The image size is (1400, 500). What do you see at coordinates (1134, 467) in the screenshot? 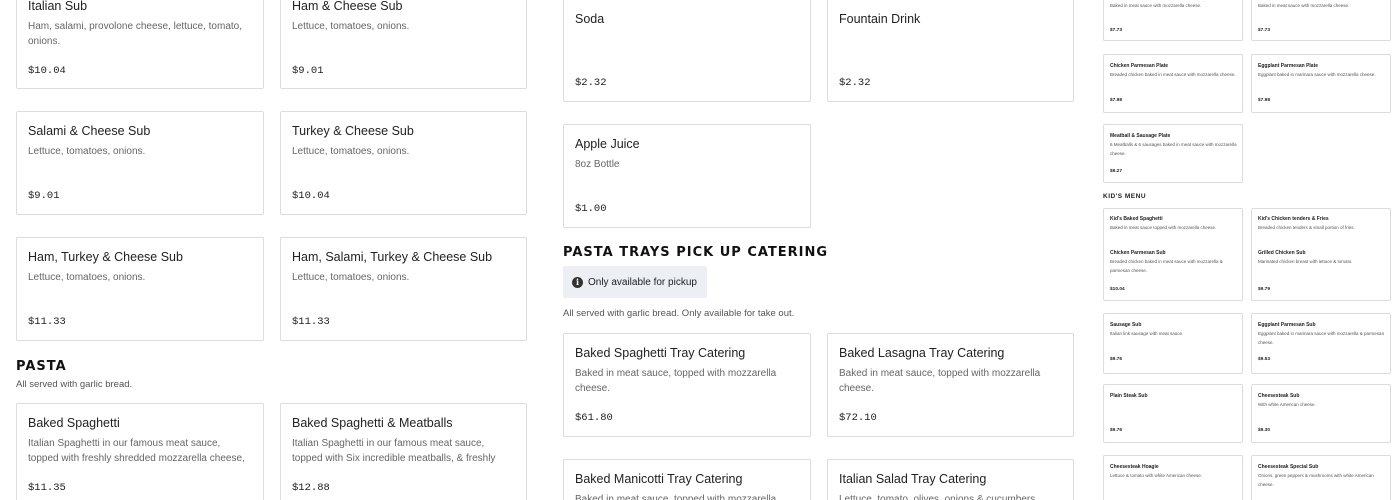
I see `item-title: Cheesesteak Hoagie` at bounding box center [1134, 467].